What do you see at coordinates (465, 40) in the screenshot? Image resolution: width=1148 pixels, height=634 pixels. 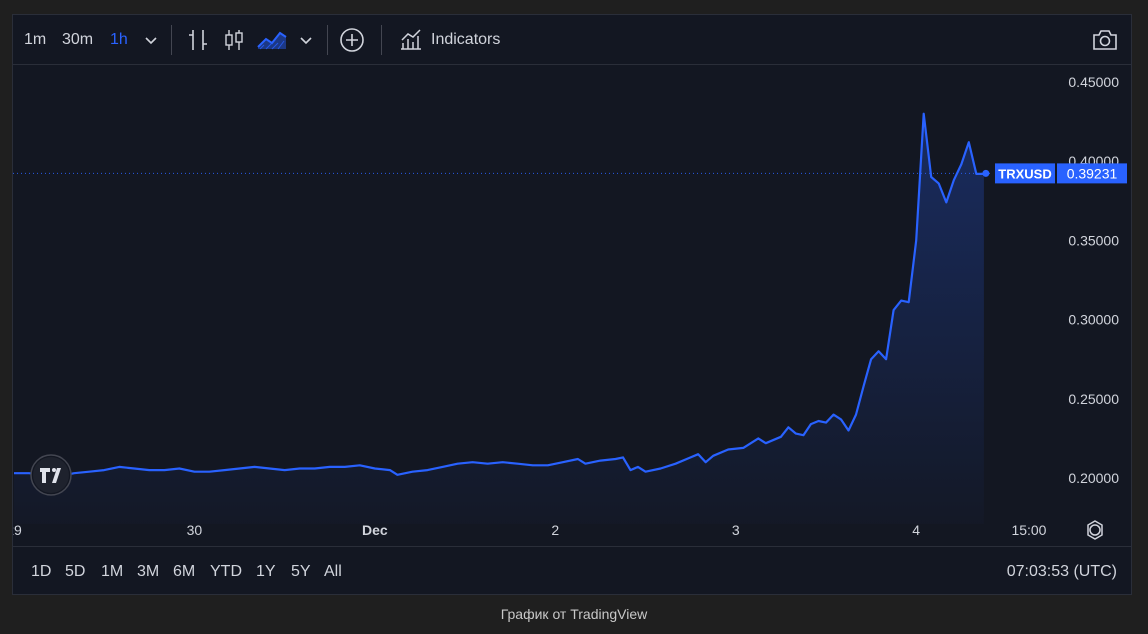 I see `indicators-button: Indicators` at bounding box center [465, 40].